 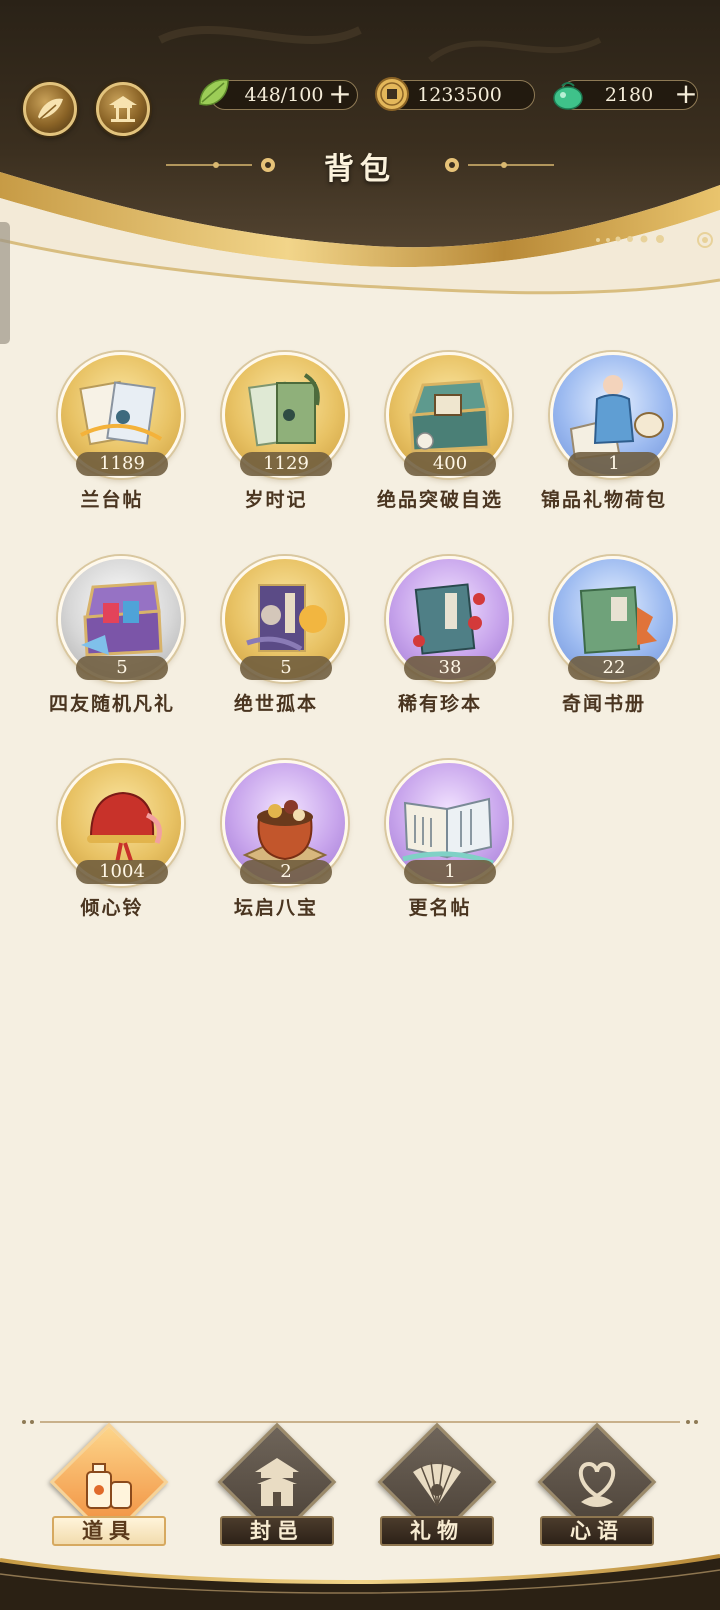 What do you see at coordinates (111, 704) in the screenshot?
I see `item-name: 四友随机凡礼` at bounding box center [111, 704].